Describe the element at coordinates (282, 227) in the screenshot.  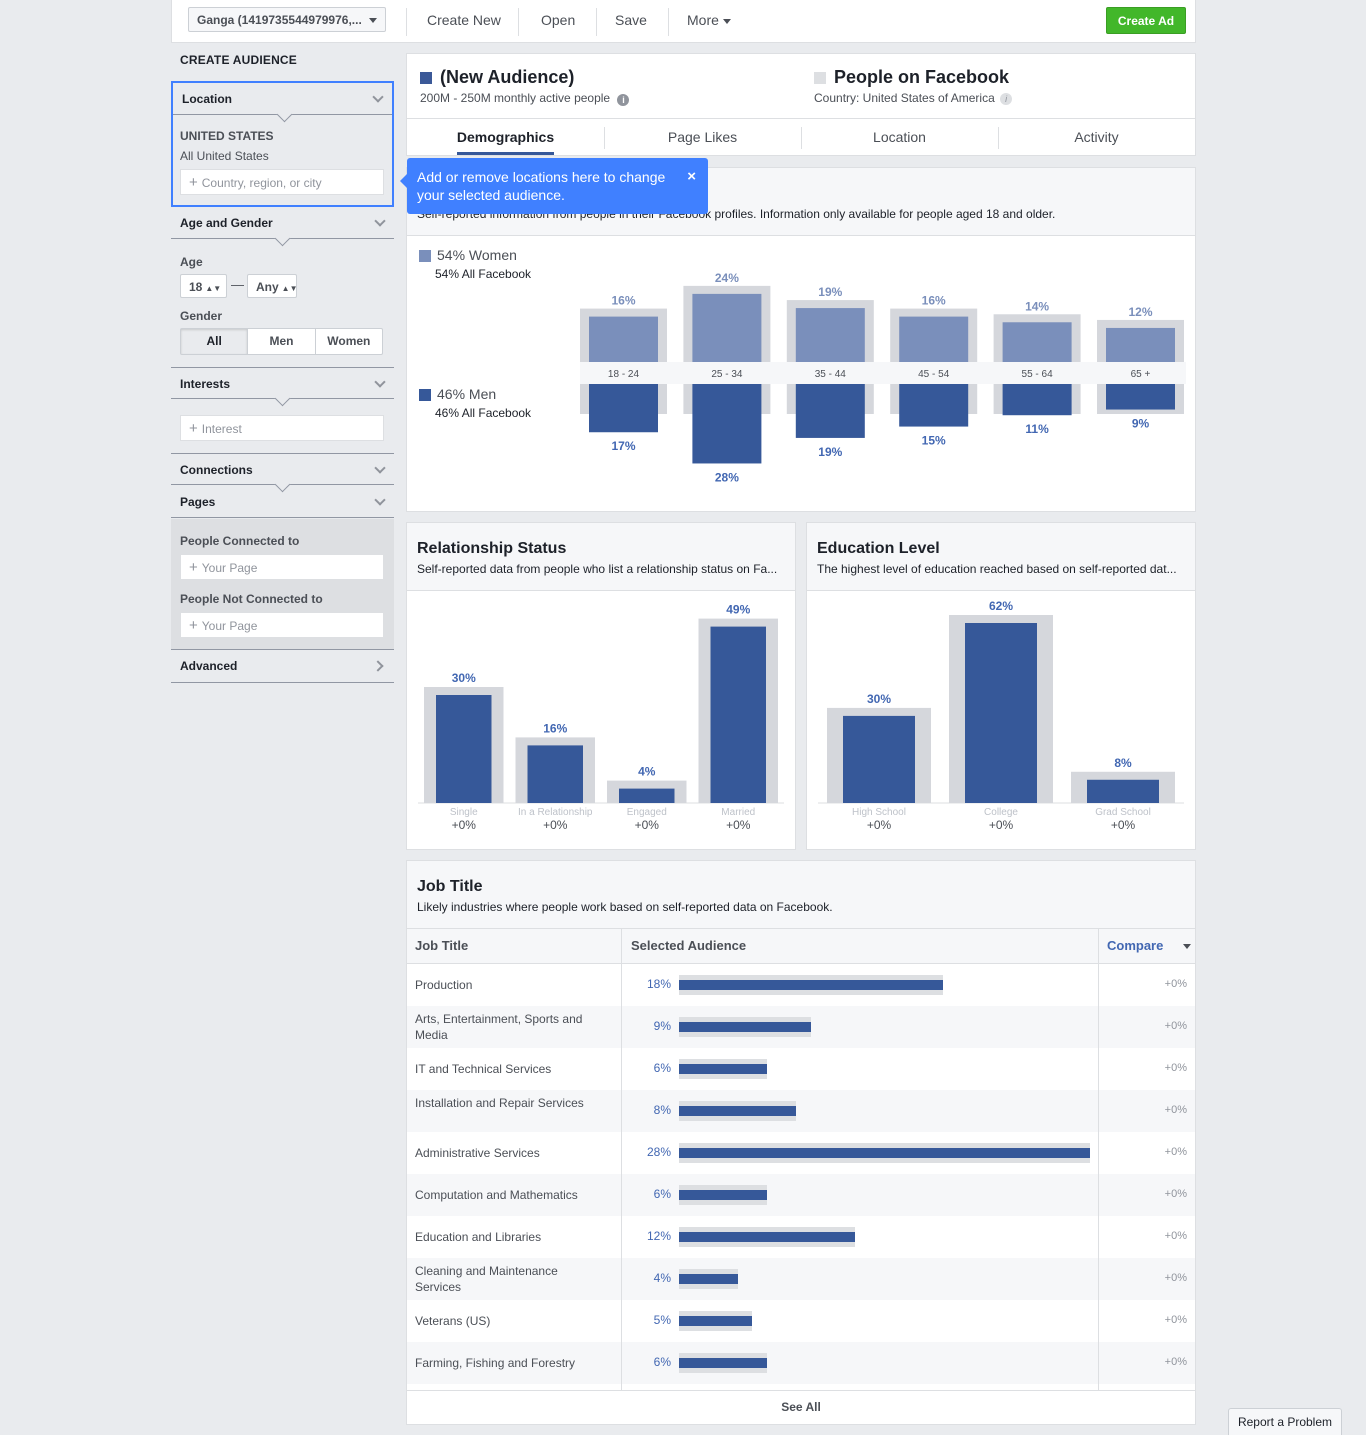
I see `age-gender-header: Age and Gender` at that location.